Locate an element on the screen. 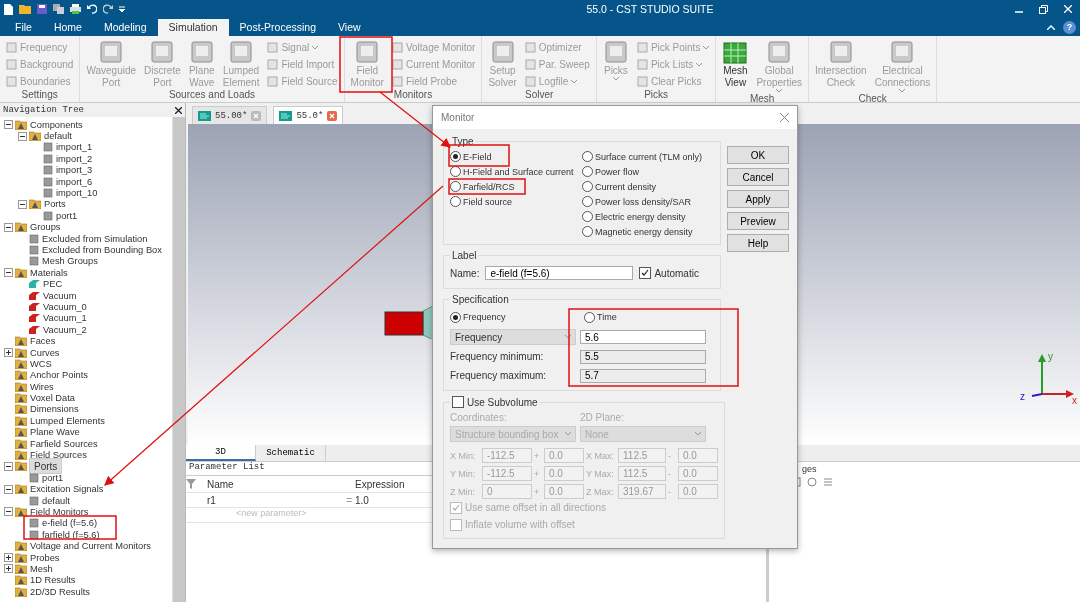  group-label: Check is located at coordinates (872, 98).